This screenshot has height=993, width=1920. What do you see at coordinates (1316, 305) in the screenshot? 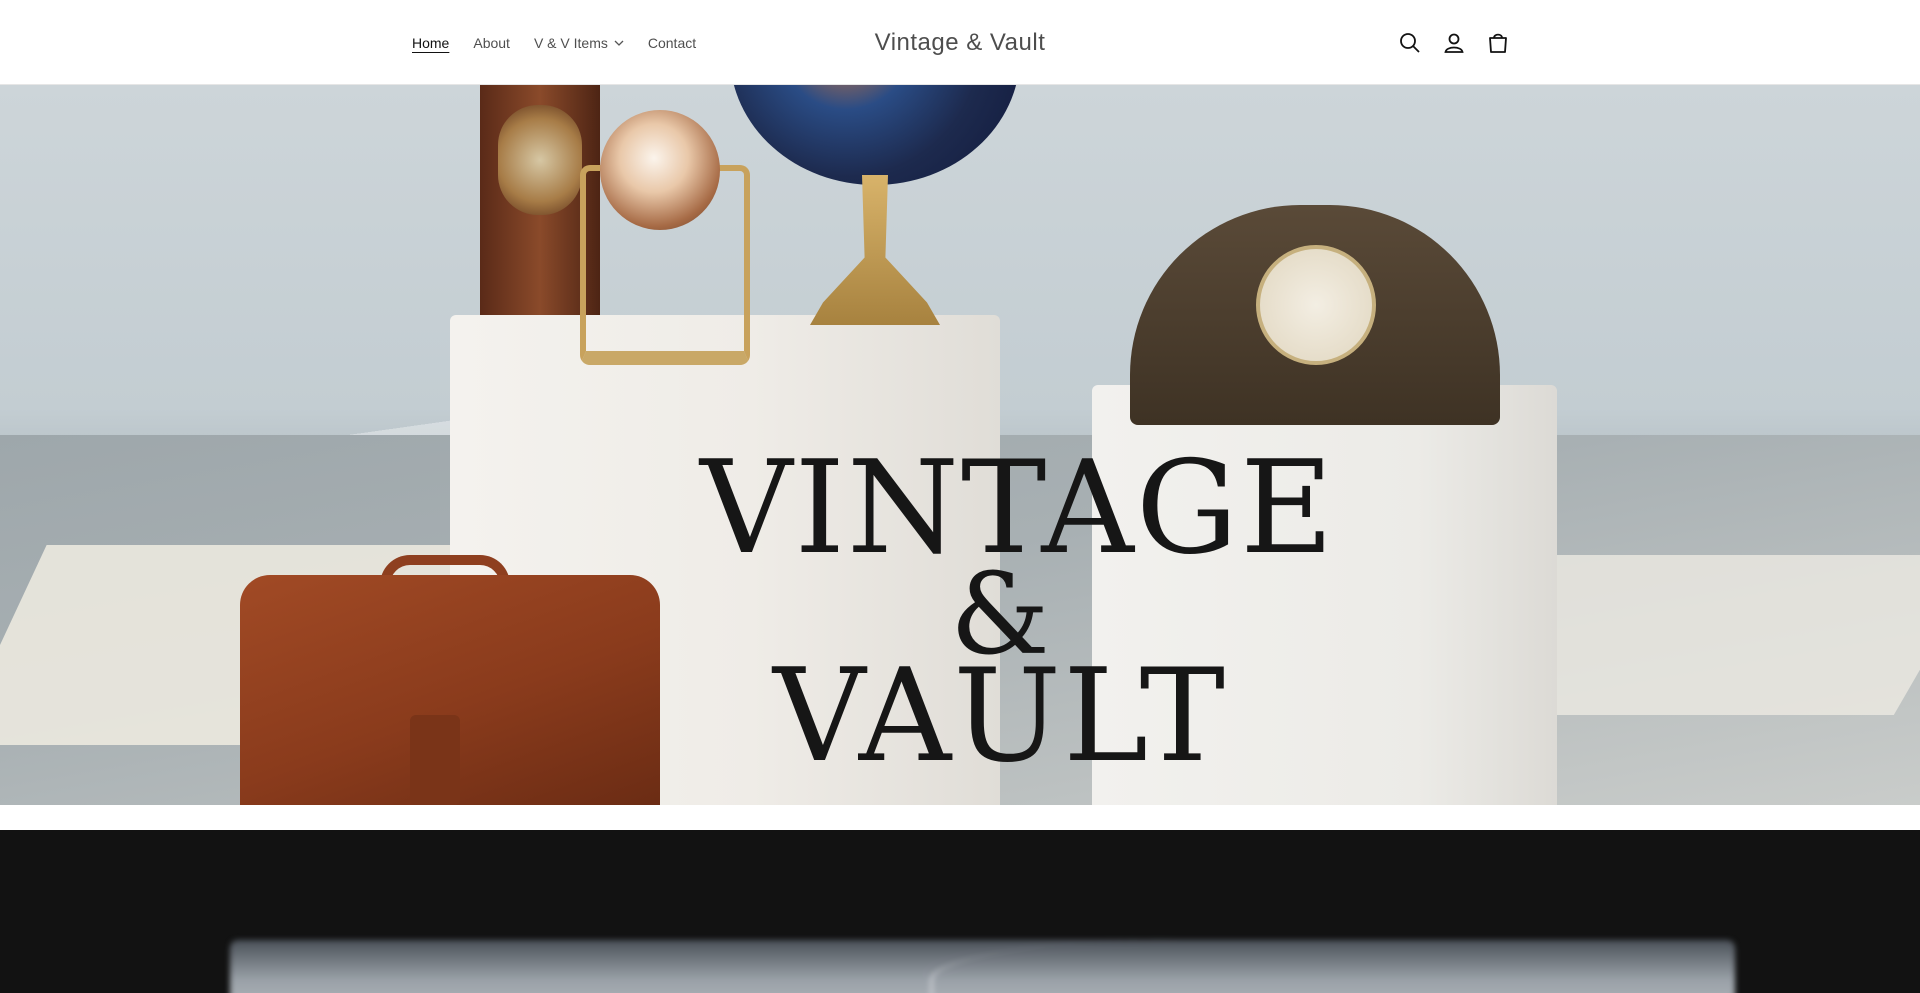
I see `clock-face` at bounding box center [1316, 305].